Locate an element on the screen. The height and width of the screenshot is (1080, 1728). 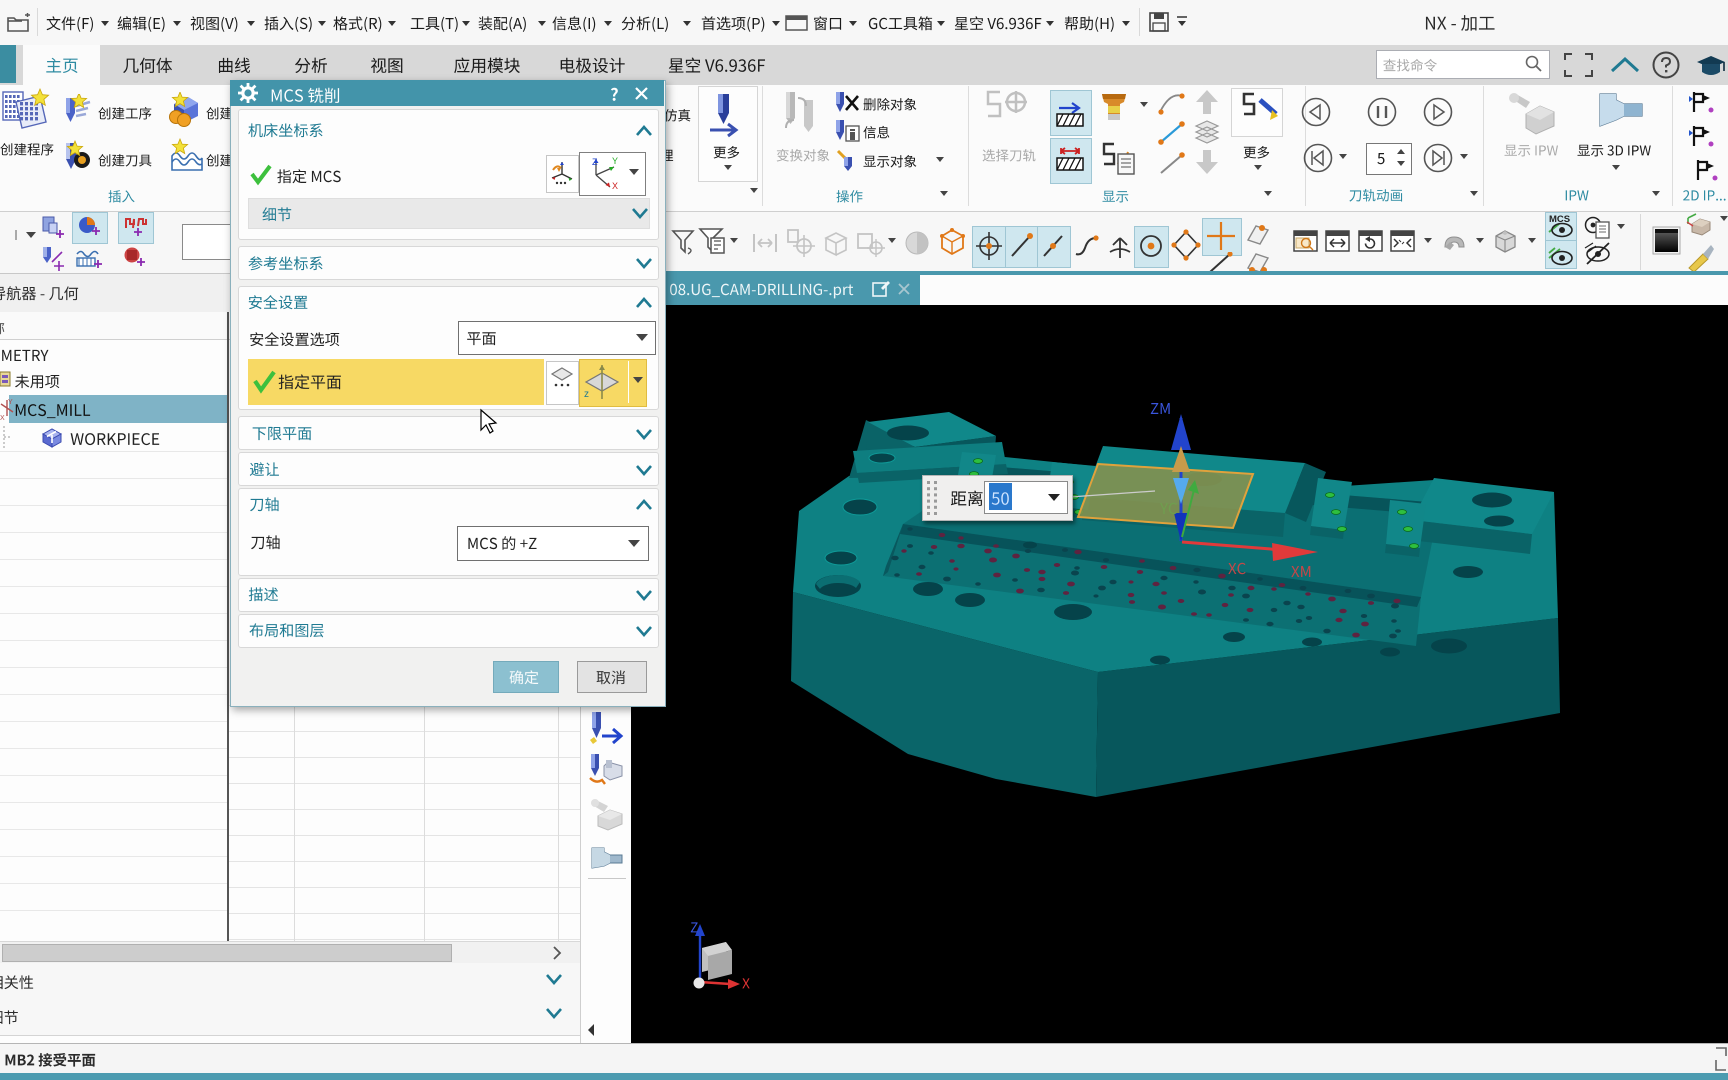
svg-text: Z is located at coordinates (595, 162).